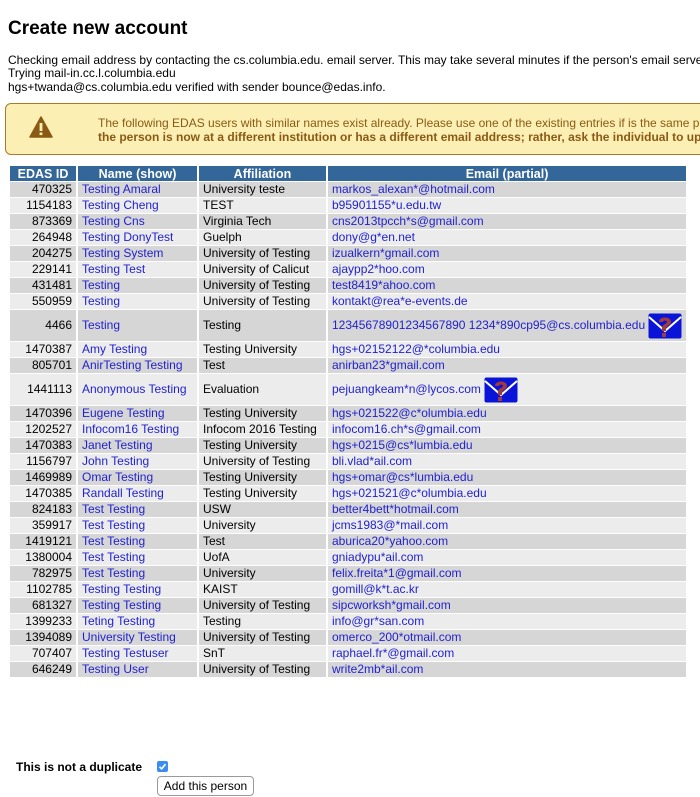  Describe the element at coordinates (123, 493) in the screenshot. I see `user-name-link: Randall Testing` at that location.